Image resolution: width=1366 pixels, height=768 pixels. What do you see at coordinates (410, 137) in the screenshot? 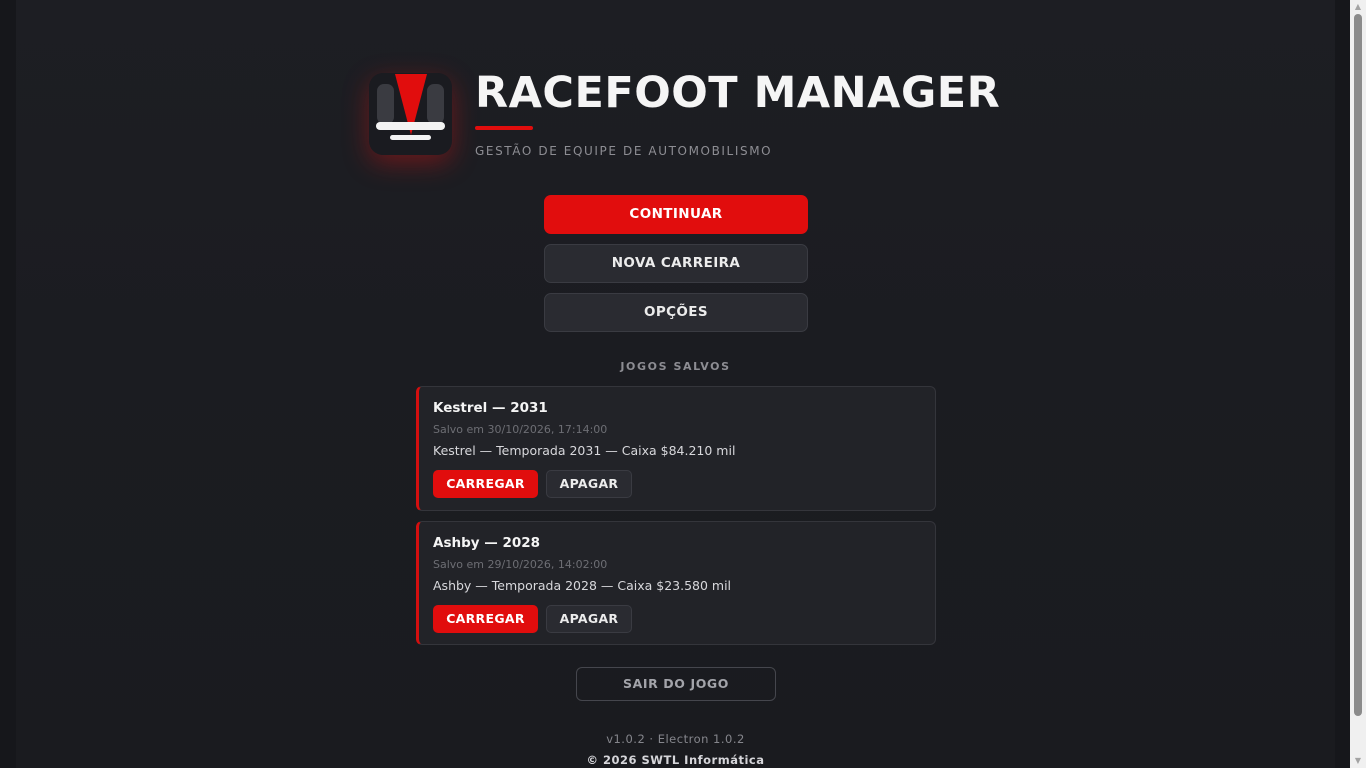
I see `logo-bar-bottom` at bounding box center [410, 137].